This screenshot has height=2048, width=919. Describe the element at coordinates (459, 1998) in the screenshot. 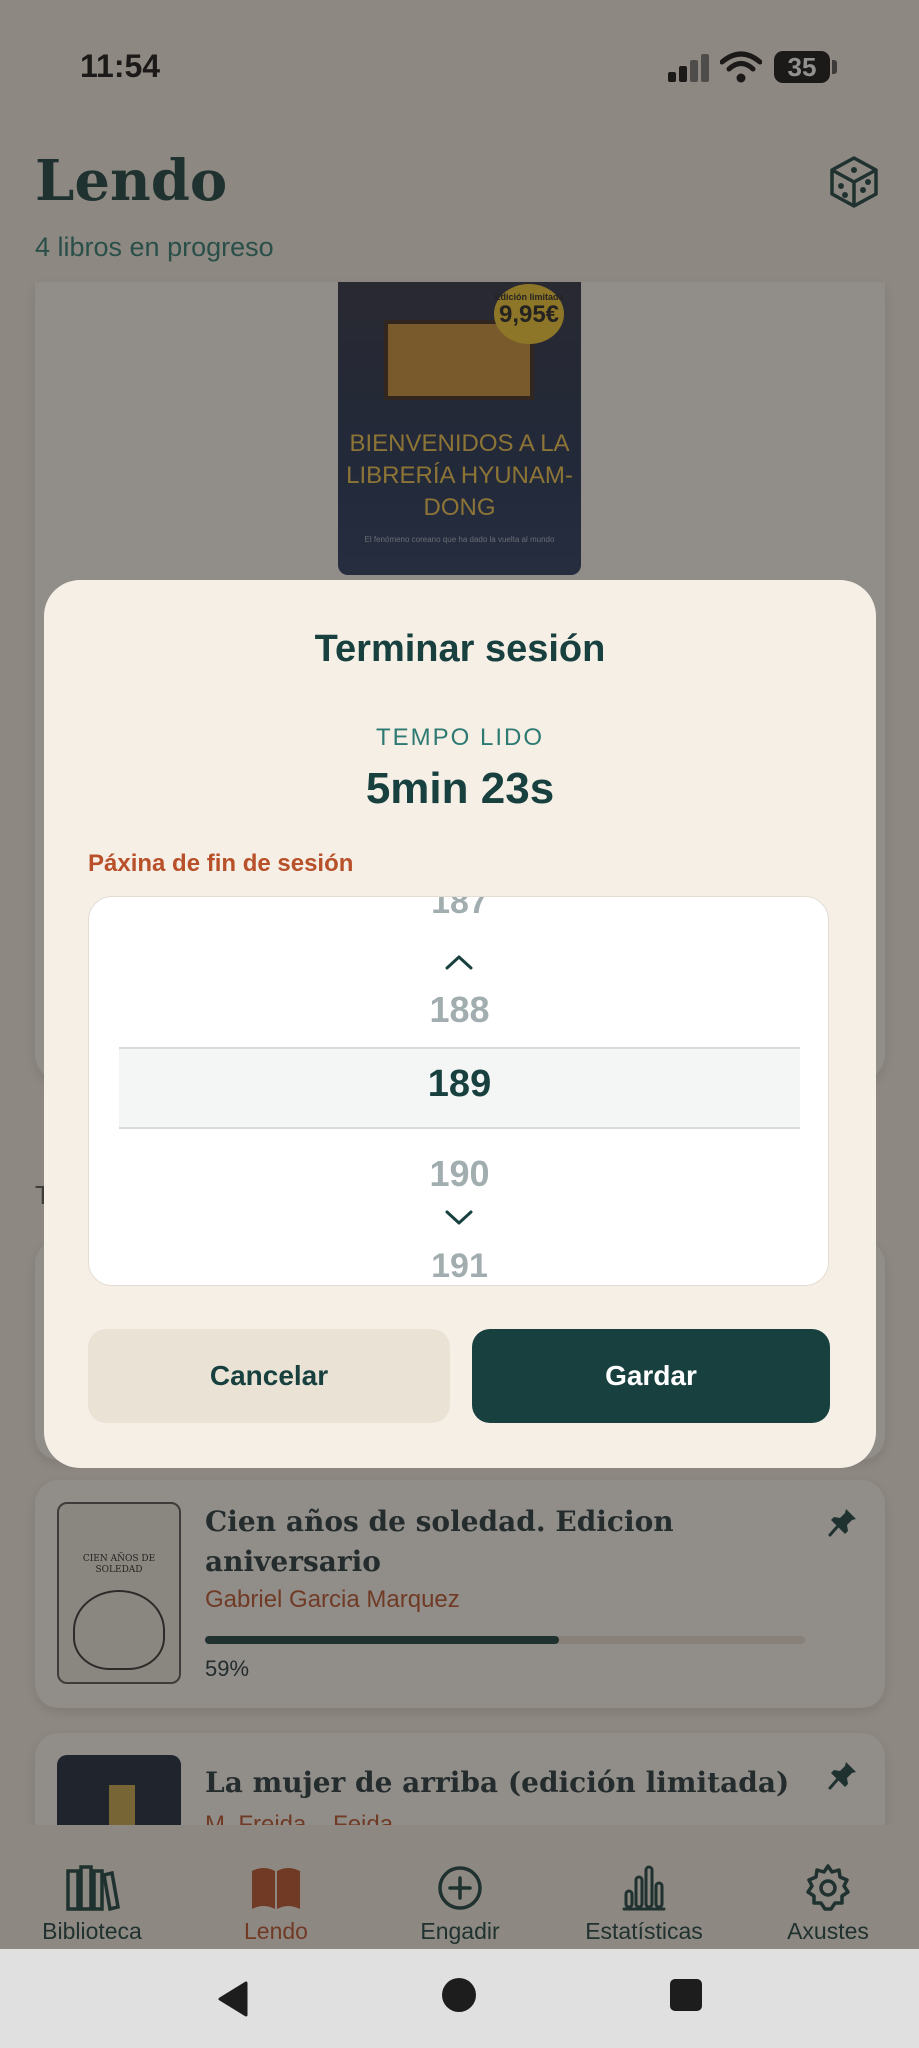

I see `system-bar-scrim` at that location.